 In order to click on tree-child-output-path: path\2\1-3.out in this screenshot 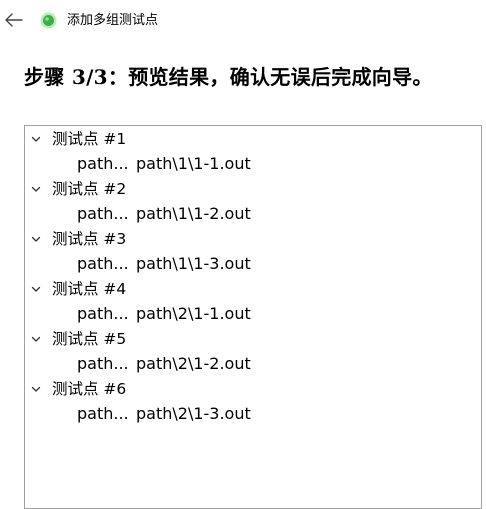, I will do `click(193, 413)`.